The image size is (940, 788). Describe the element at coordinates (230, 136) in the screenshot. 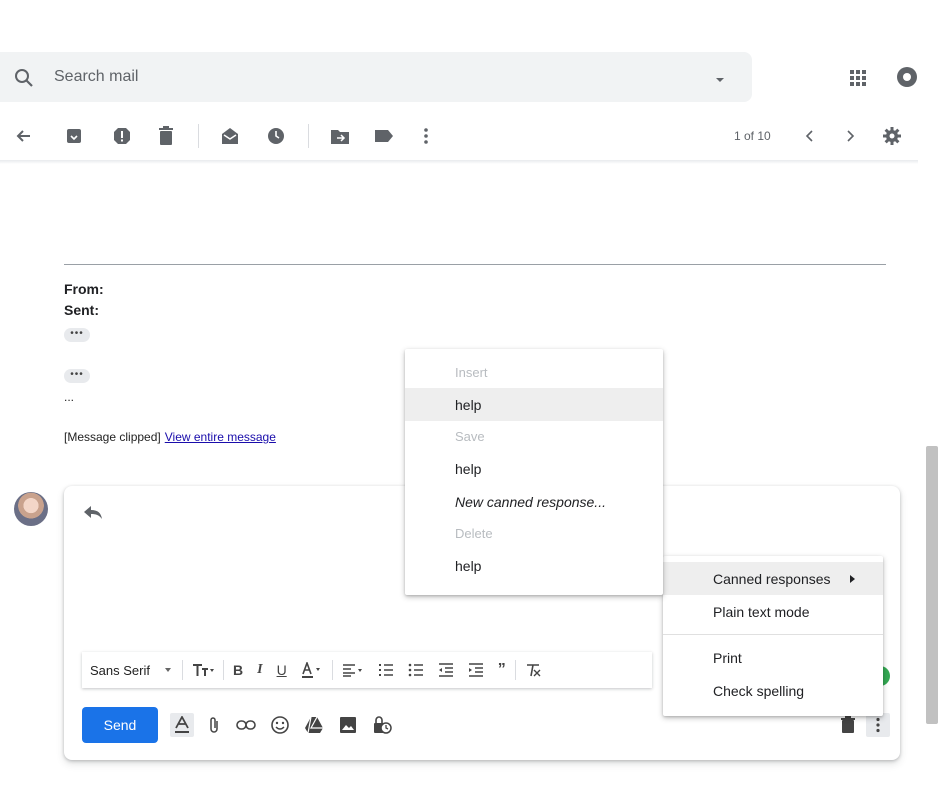

I see `mark-unread-icon` at that location.